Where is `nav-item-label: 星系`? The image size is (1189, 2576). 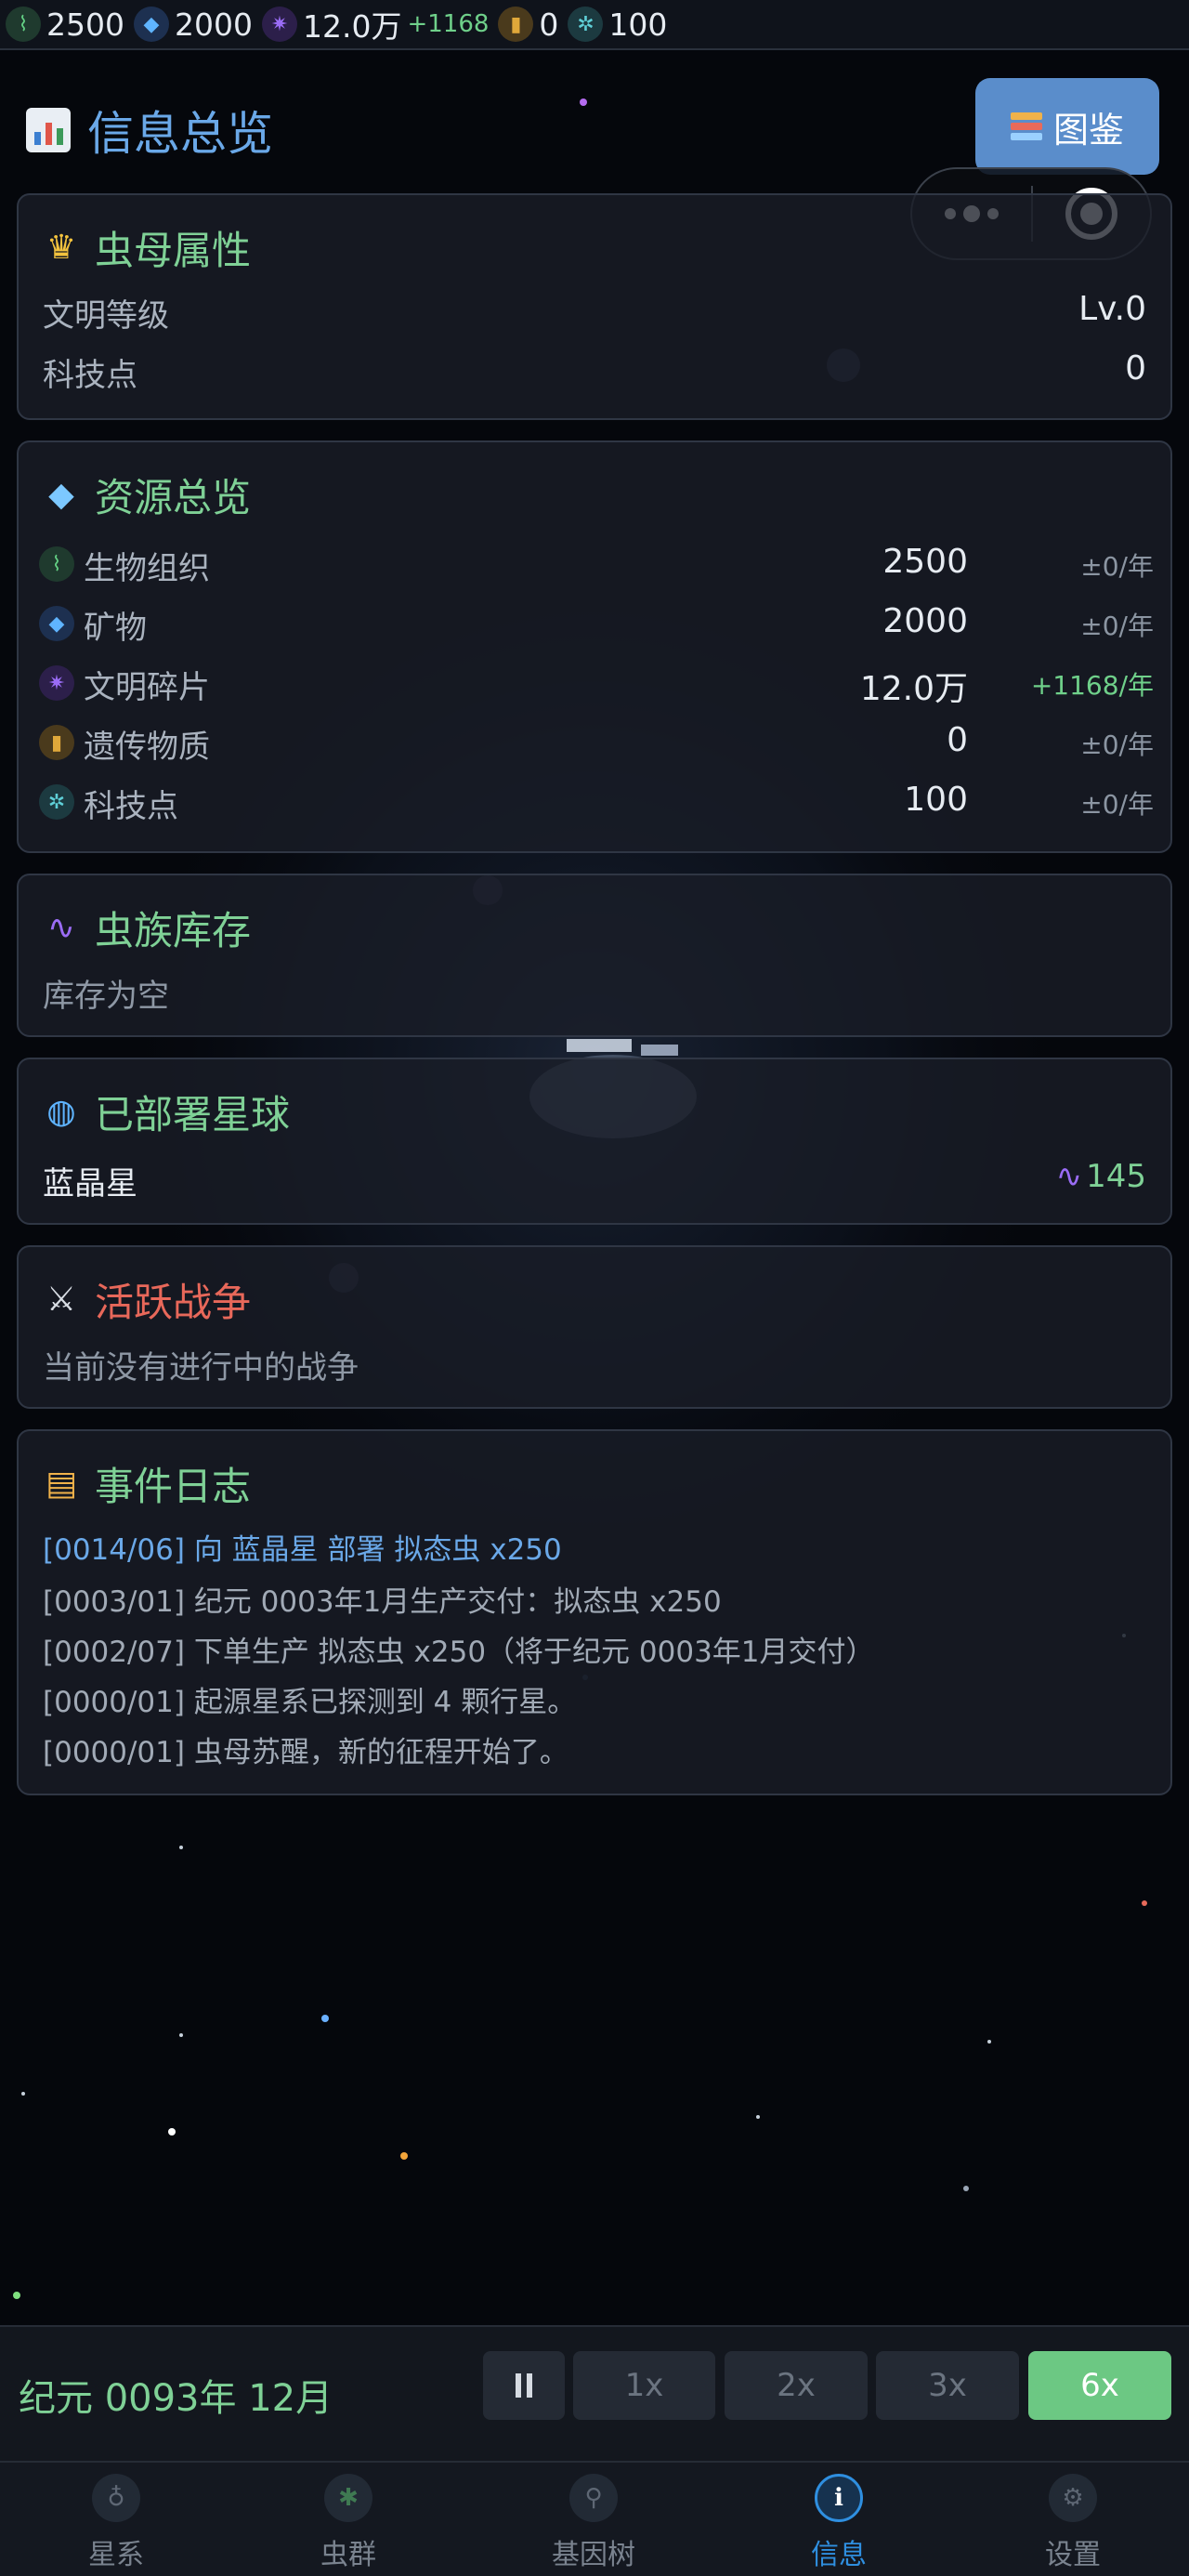
nav-item-label: 星系 is located at coordinates (116, 2555).